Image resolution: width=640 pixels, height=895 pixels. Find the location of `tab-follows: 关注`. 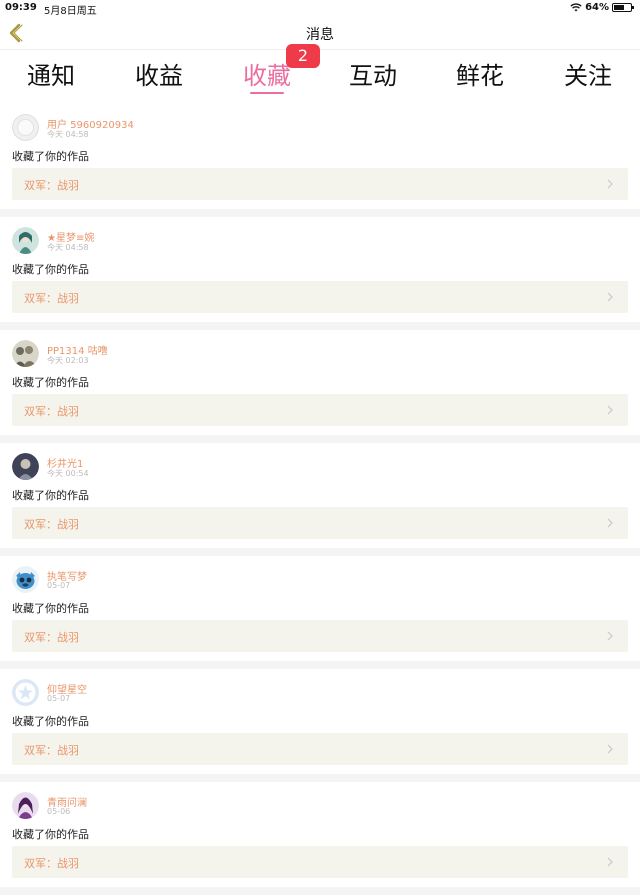

tab-follows: 关注 is located at coordinates (588, 73).